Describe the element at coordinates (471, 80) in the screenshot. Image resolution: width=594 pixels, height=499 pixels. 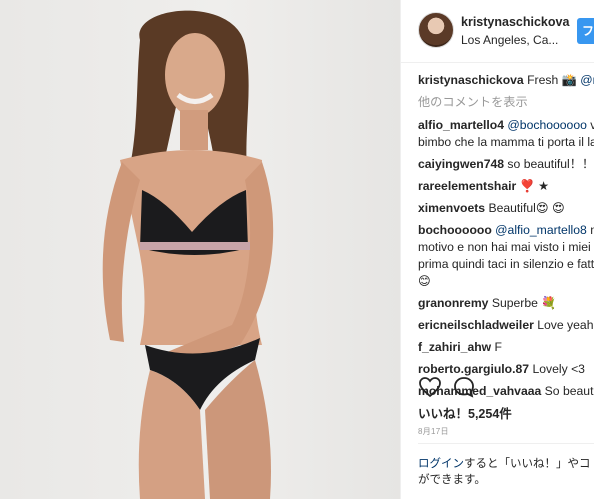
I see `caption-username: kristynaschickova` at that location.